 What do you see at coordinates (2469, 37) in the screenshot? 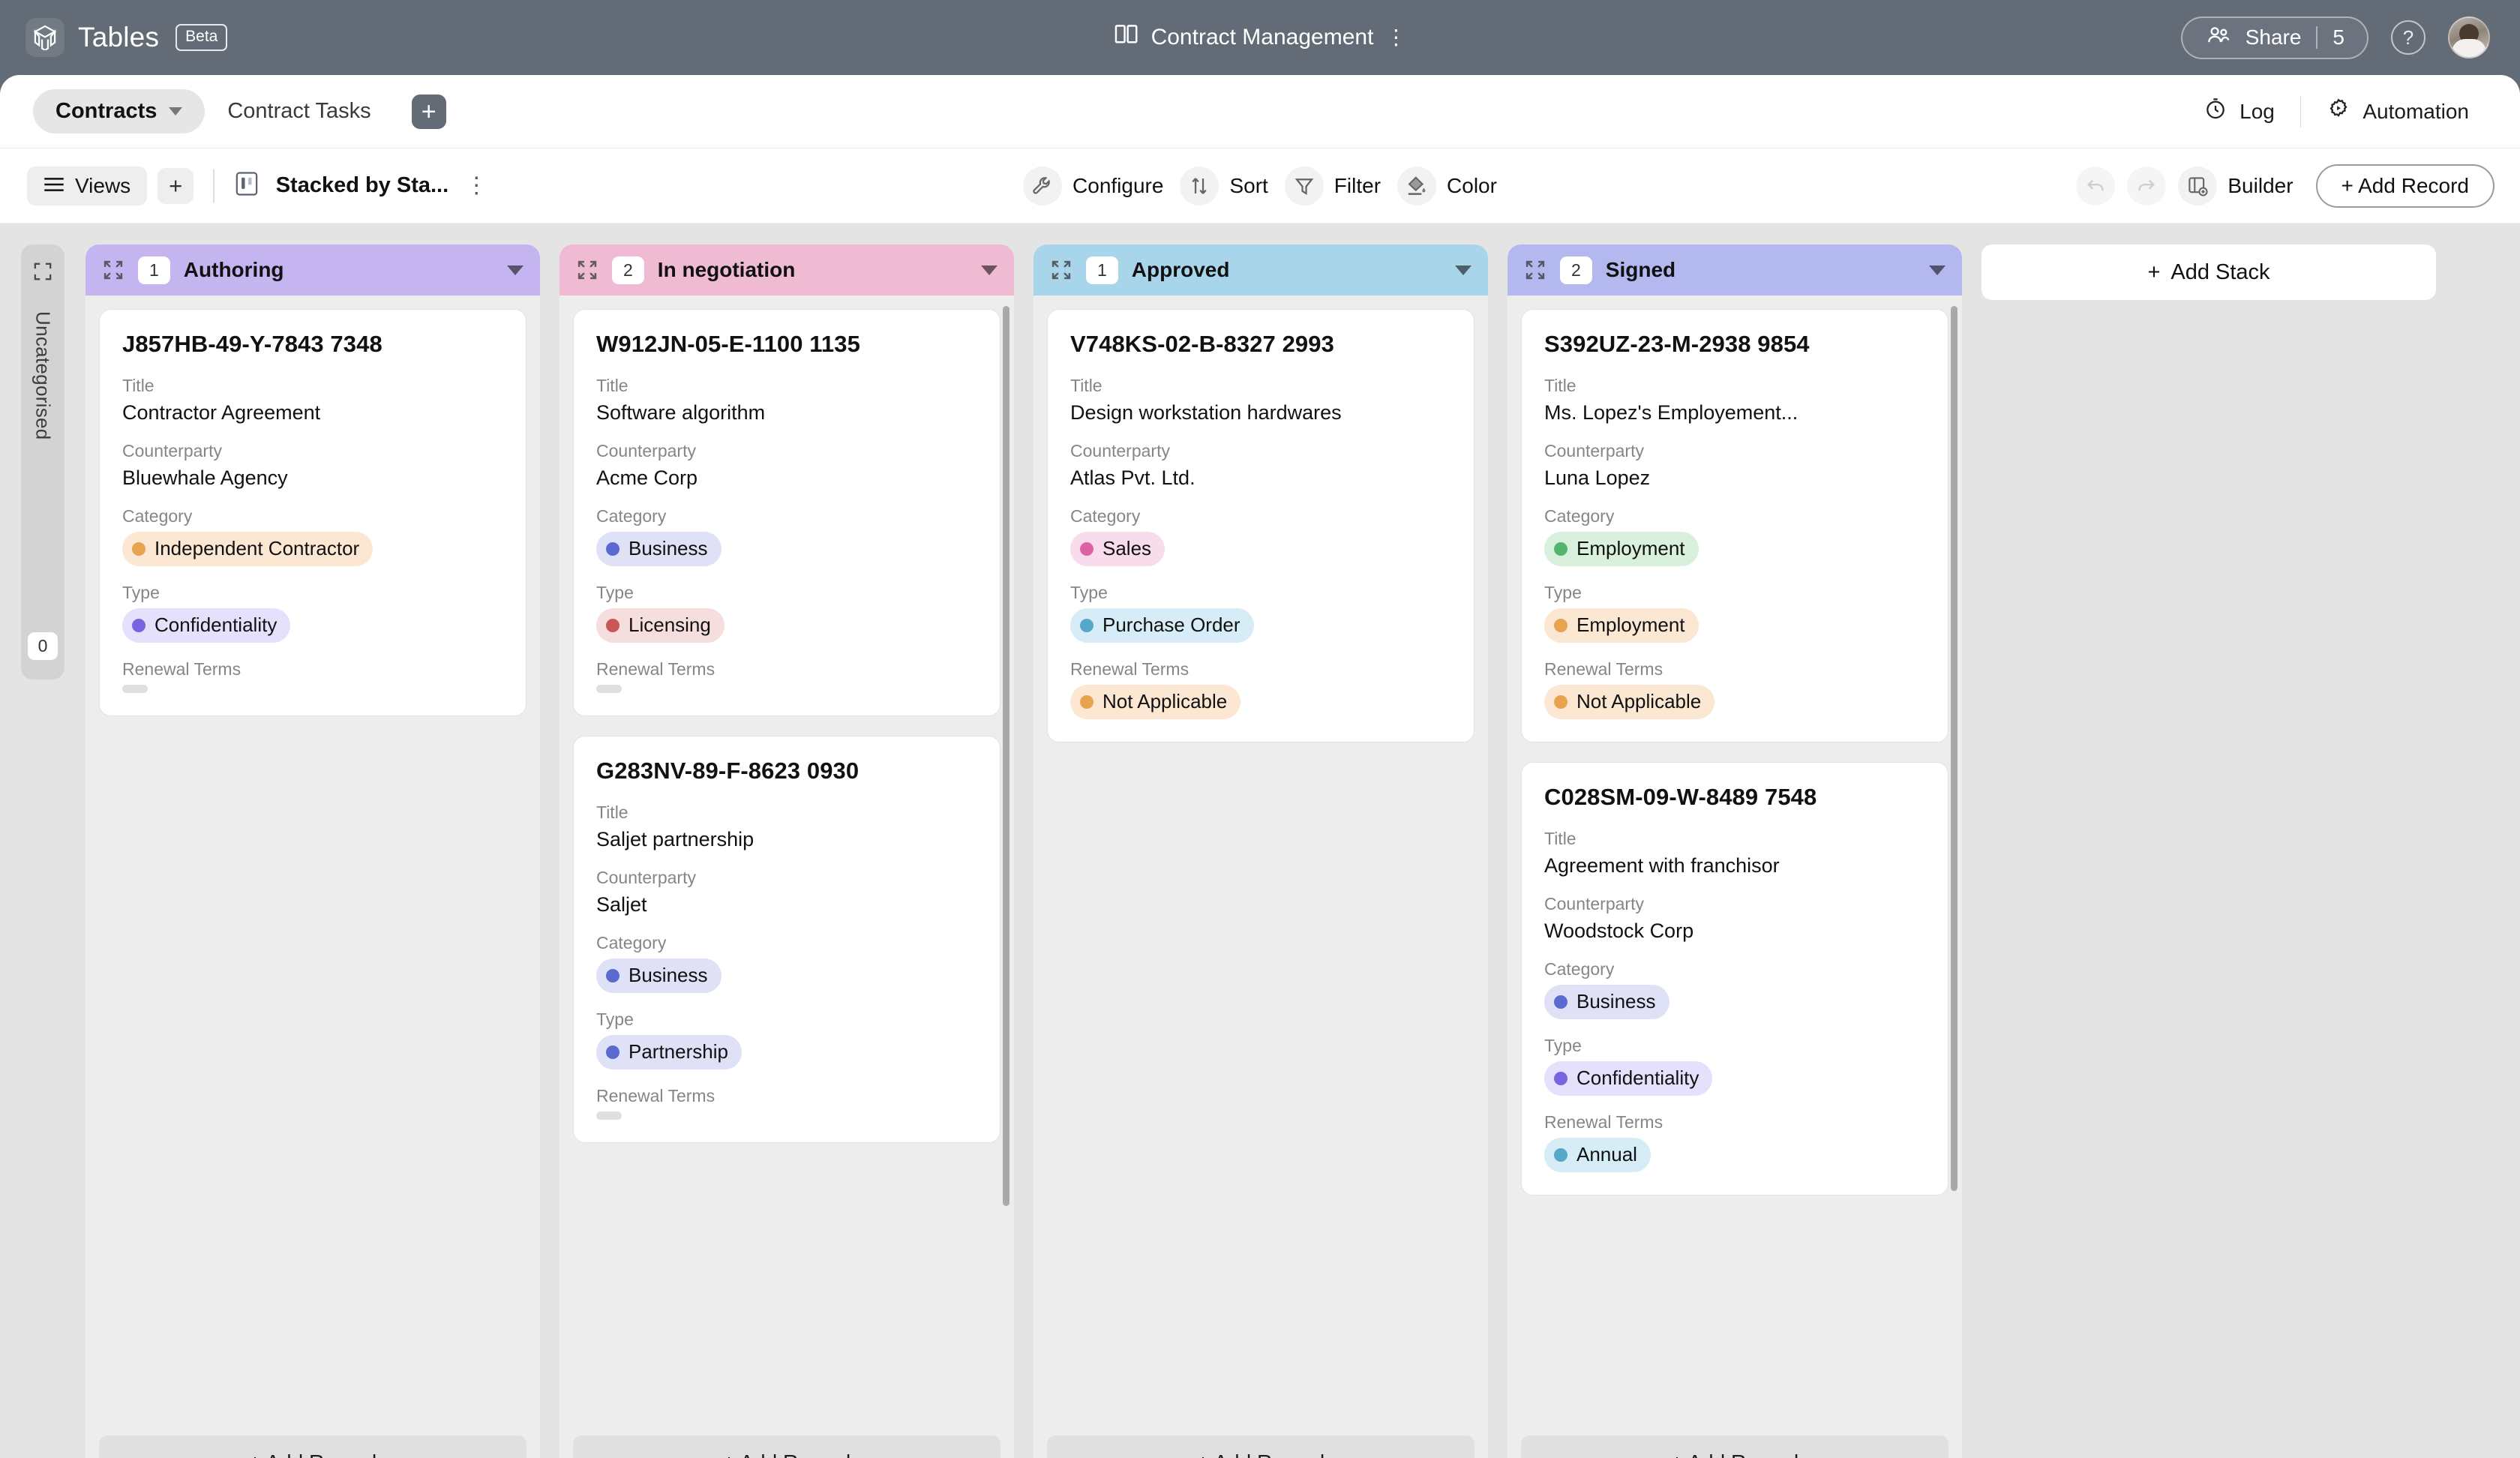
I see `avatar` at bounding box center [2469, 37].